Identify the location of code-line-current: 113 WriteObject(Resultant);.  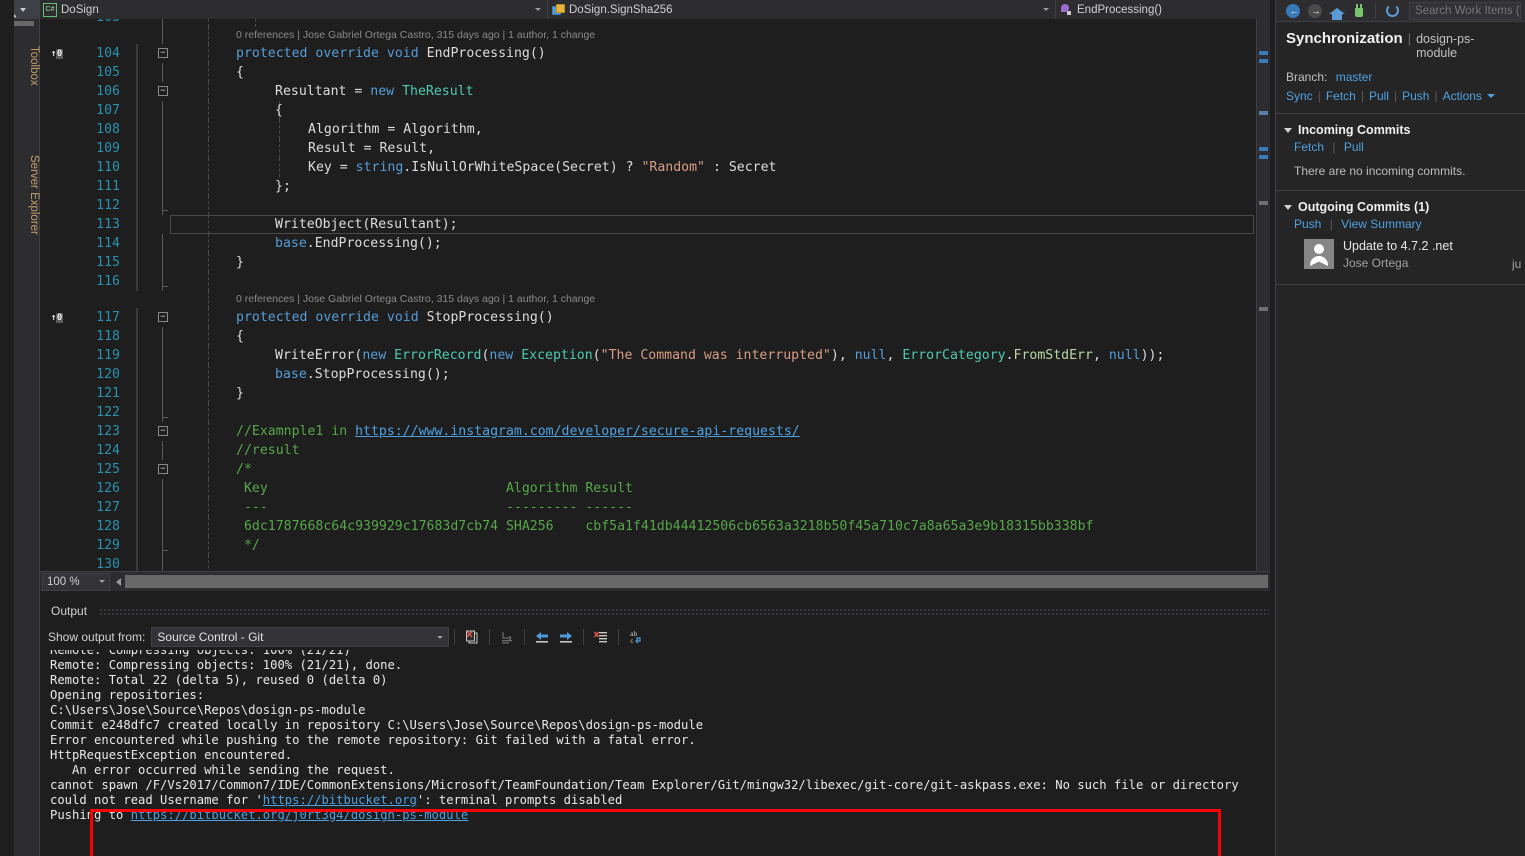
(648, 224).